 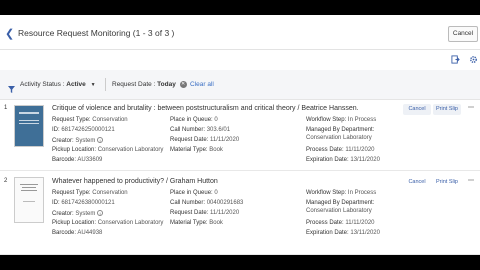 I want to click on activity-status-value: Active, so click(x=76, y=84).